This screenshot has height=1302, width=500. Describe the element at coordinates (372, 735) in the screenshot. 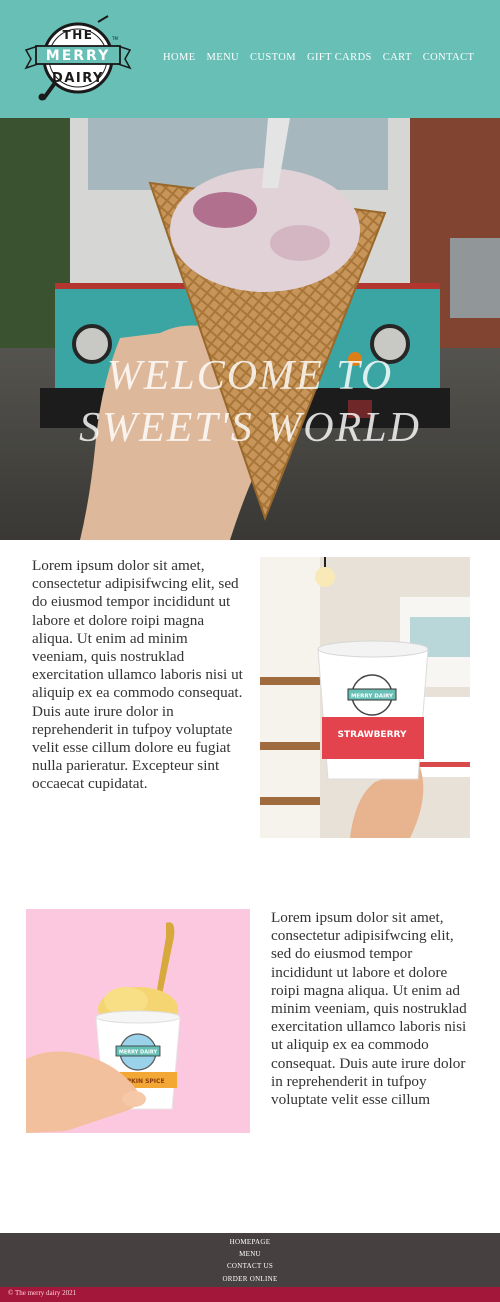

I see `cup-flavor-label: STRAWBERRY` at that location.